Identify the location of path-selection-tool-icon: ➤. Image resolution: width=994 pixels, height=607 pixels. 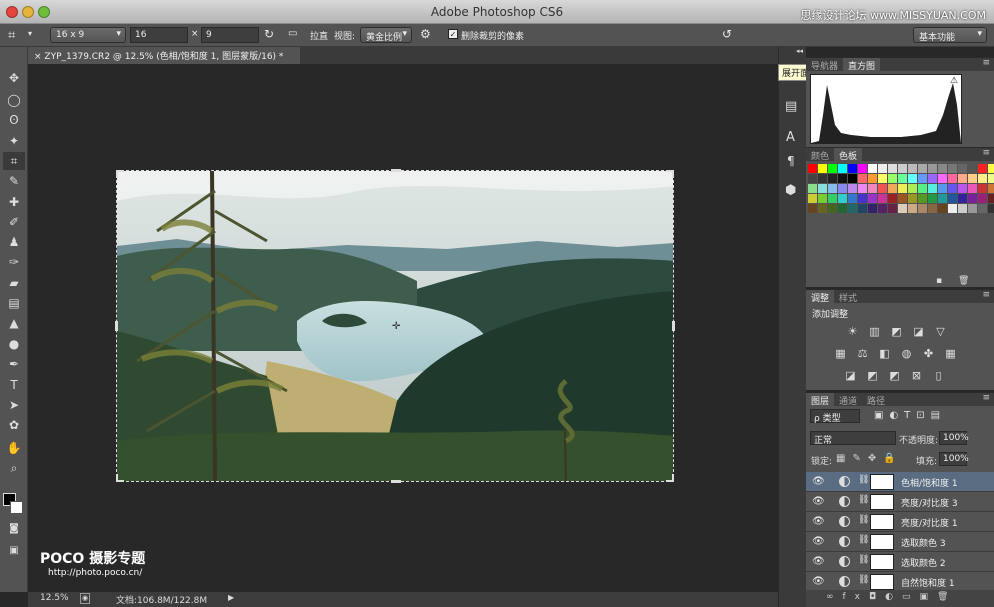
(14, 405).